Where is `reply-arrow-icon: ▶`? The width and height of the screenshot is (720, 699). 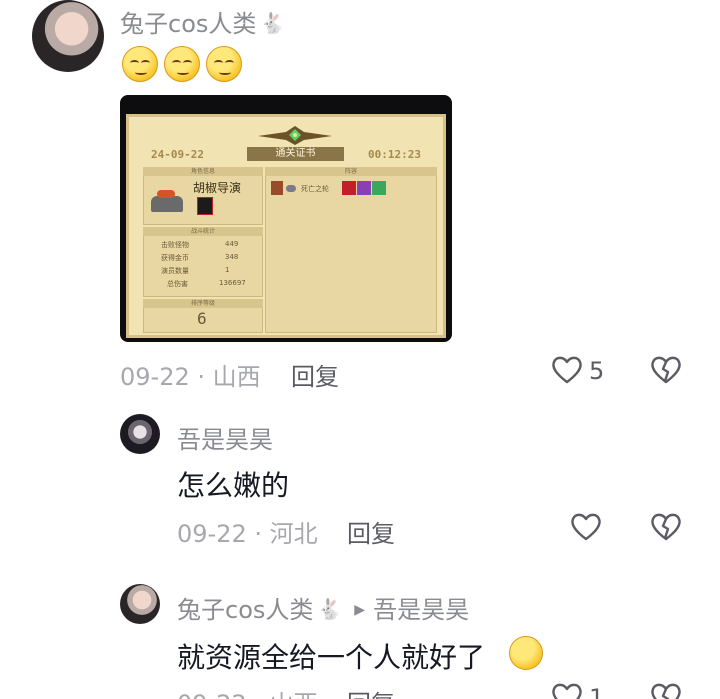
reply-arrow-icon: ▶ is located at coordinates (360, 610).